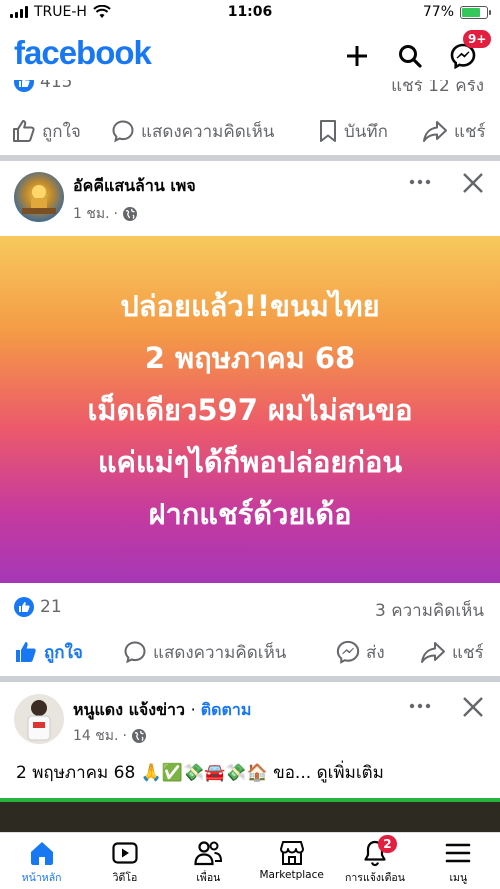 This screenshot has width=500, height=889. I want to click on search-icon, so click(410, 56).